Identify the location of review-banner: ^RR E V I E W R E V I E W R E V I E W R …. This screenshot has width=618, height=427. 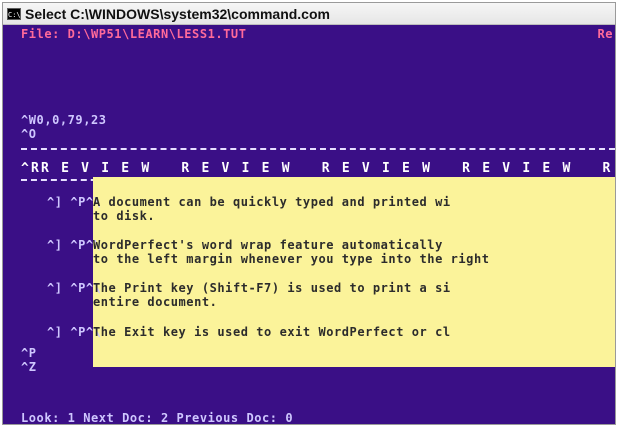
(318, 168).